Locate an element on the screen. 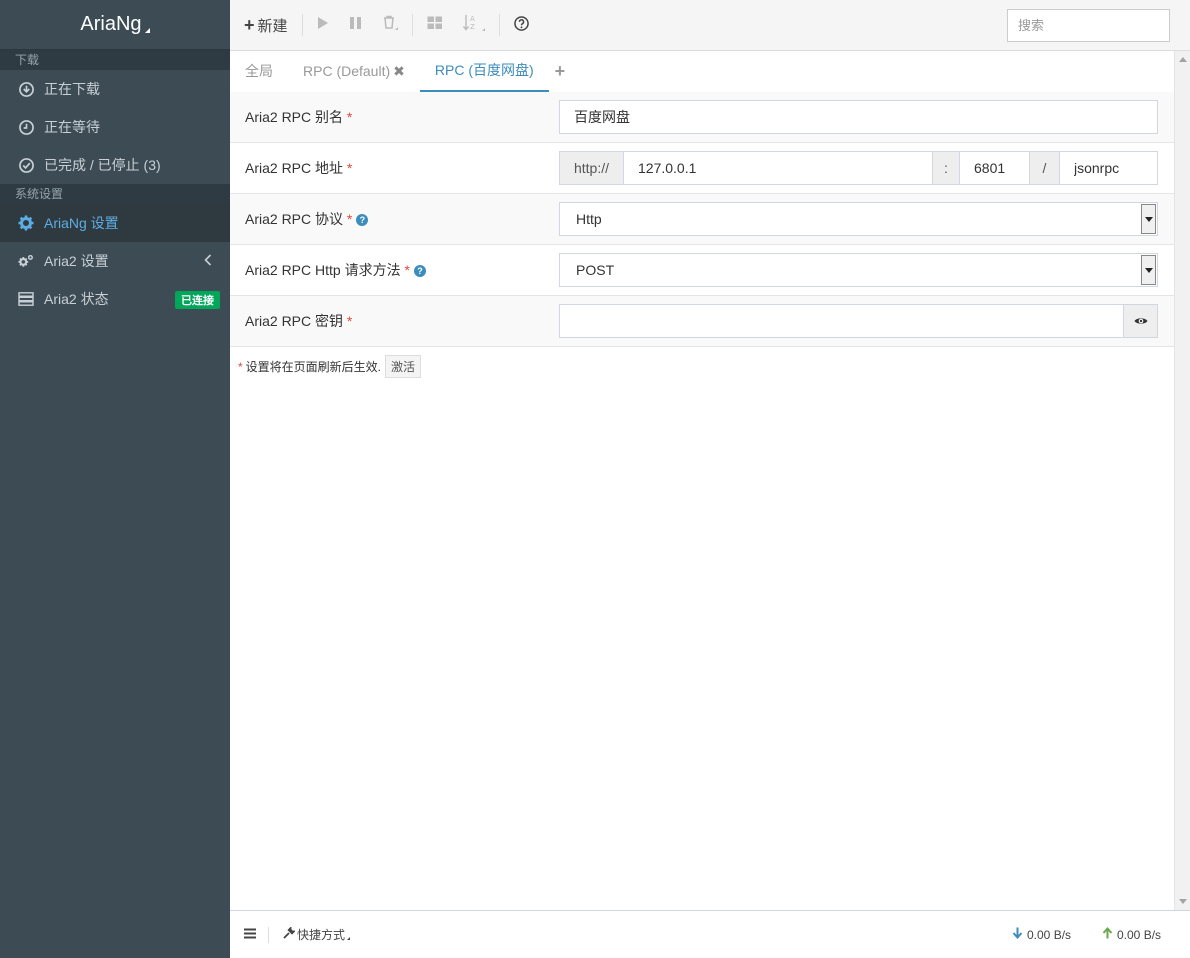  new-task-label: 新建 is located at coordinates (272, 26).